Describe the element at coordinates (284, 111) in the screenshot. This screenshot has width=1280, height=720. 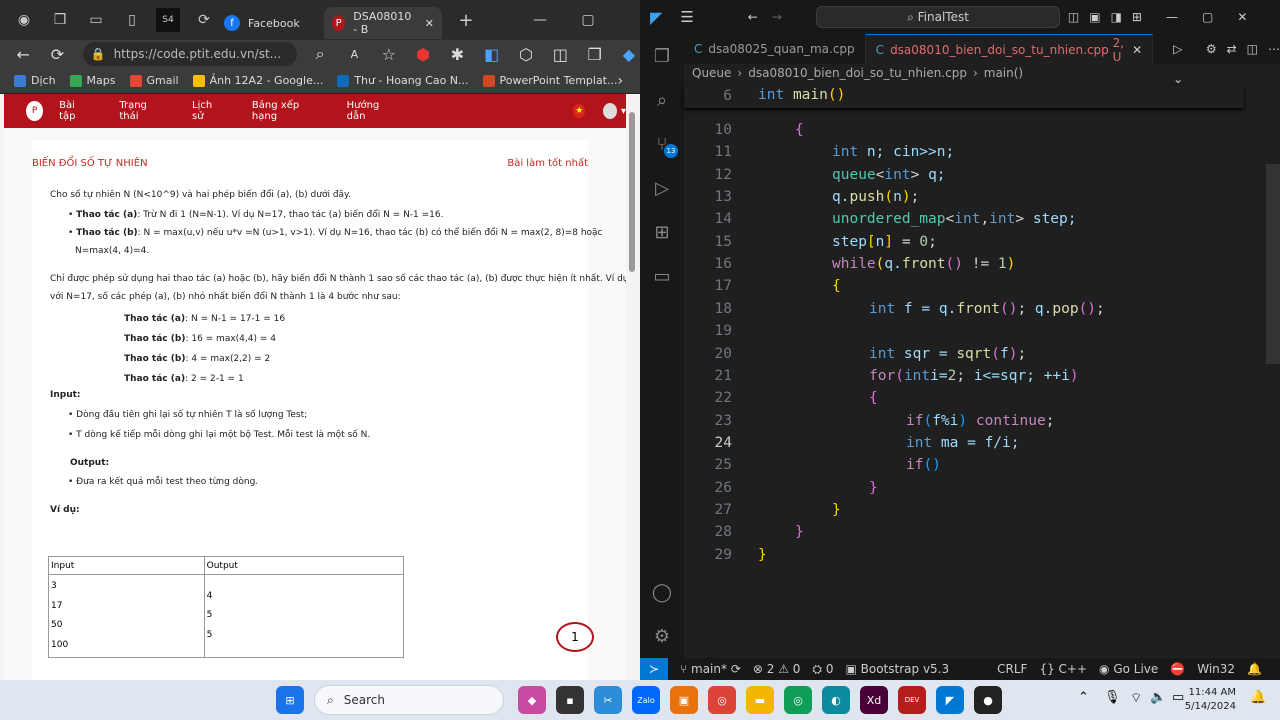
I see `site-nav-link: Bảng xếp hạng` at that location.